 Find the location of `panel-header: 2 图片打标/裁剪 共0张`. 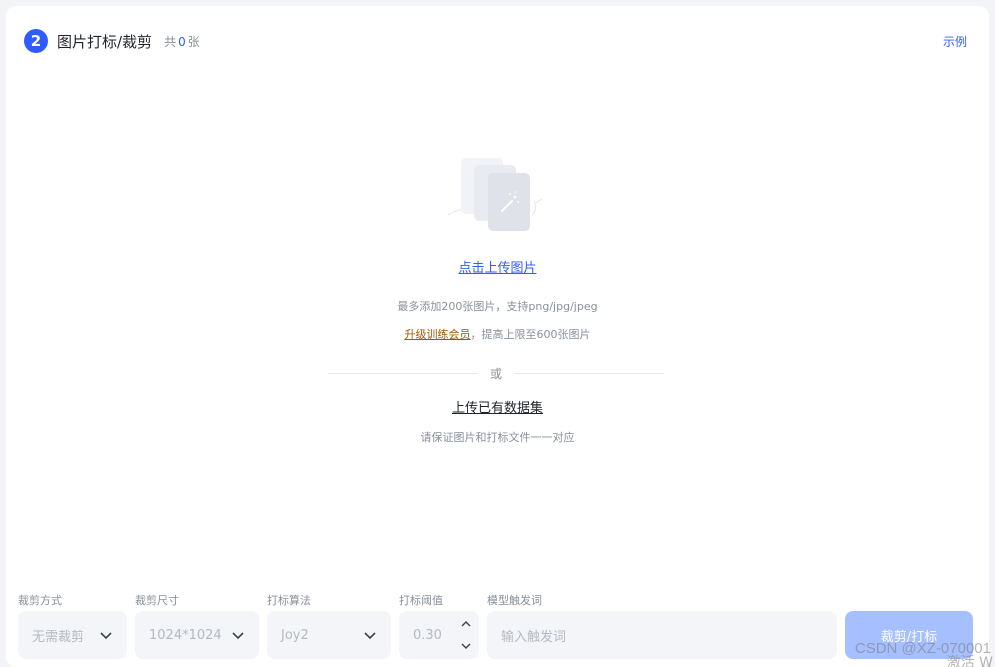

panel-header: 2 图片打标/裁剪 共0张 is located at coordinates (112, 41).